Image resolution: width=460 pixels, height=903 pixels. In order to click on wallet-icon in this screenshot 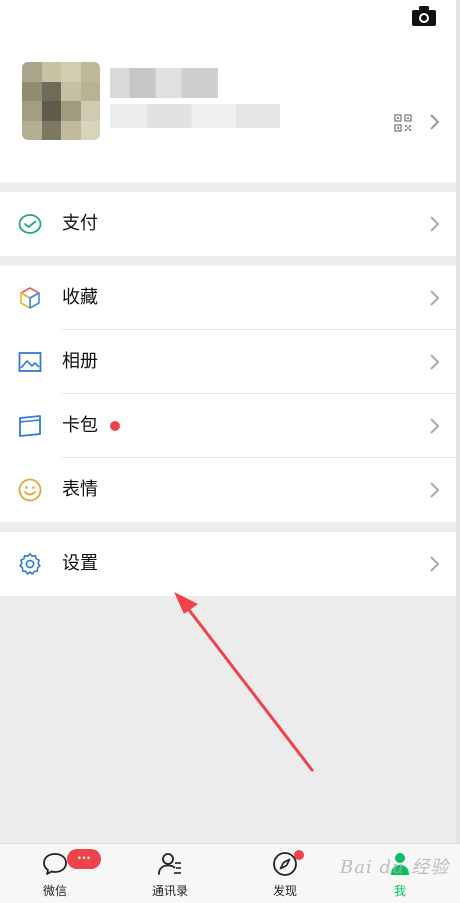, I will do `click(30, 224)`.